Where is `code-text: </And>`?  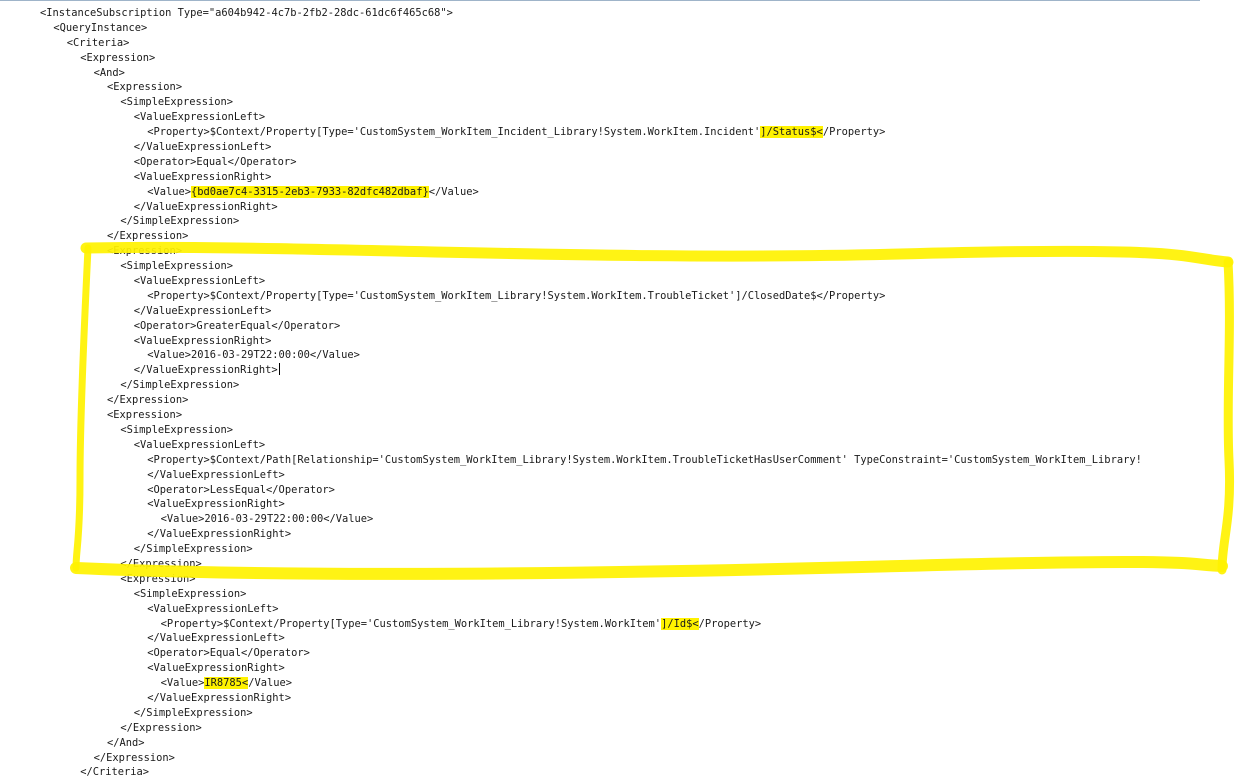 code-text: </And> is located at coordinates (126, 742).